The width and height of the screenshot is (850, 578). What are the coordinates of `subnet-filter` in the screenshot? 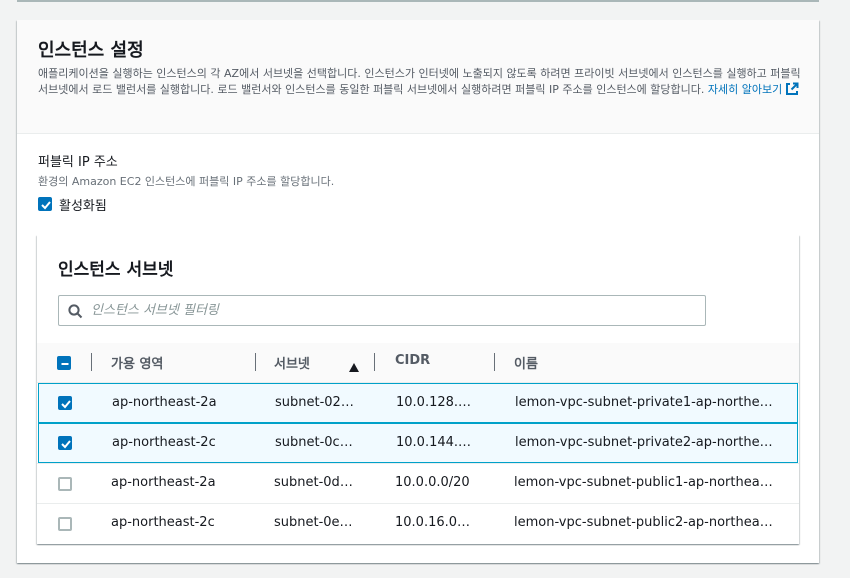 It's located at (382, 310).